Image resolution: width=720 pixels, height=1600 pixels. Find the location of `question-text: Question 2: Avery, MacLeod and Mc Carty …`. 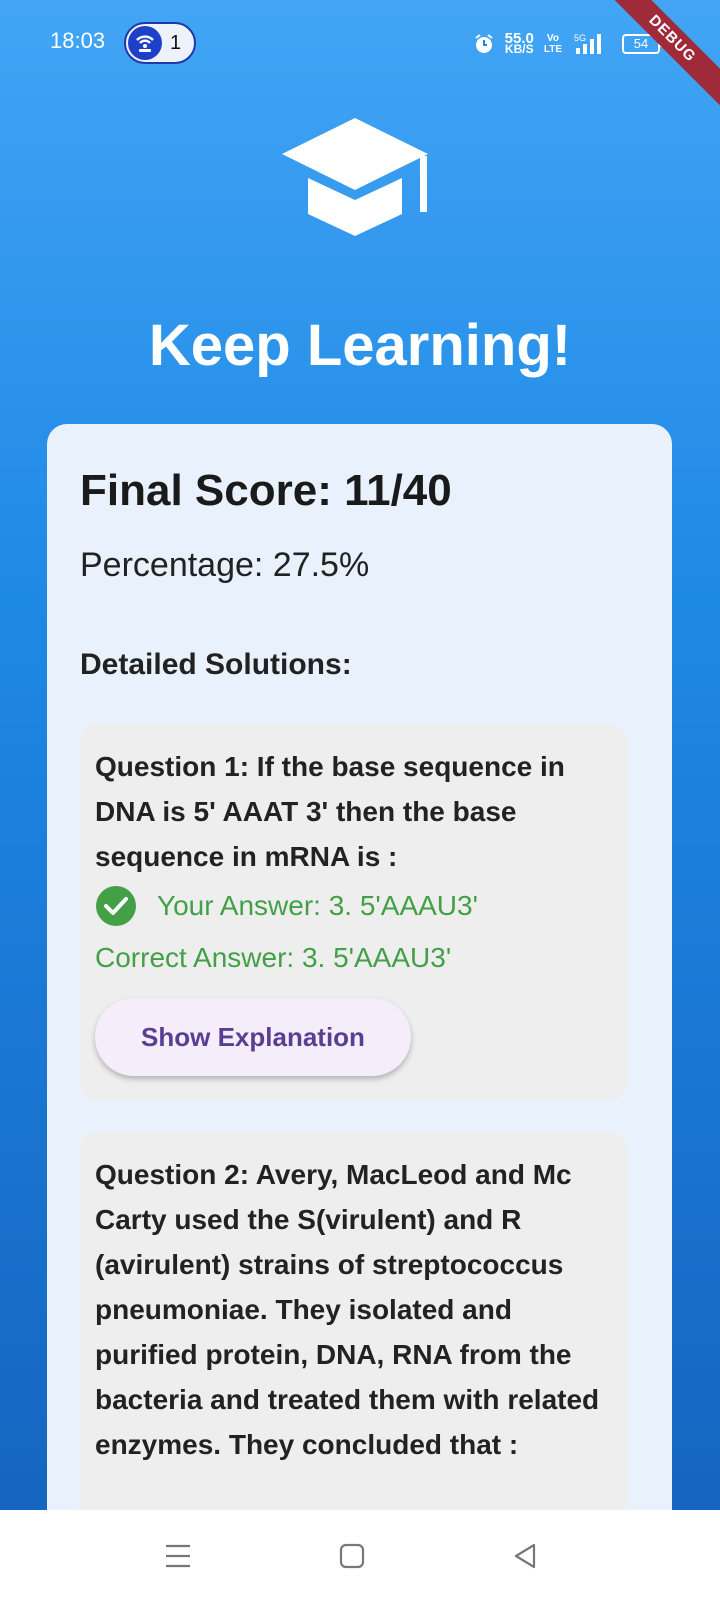

question-text: Question 2: Avery, MacLeod and Mc Carty … is located at coordinates (347, 1309).